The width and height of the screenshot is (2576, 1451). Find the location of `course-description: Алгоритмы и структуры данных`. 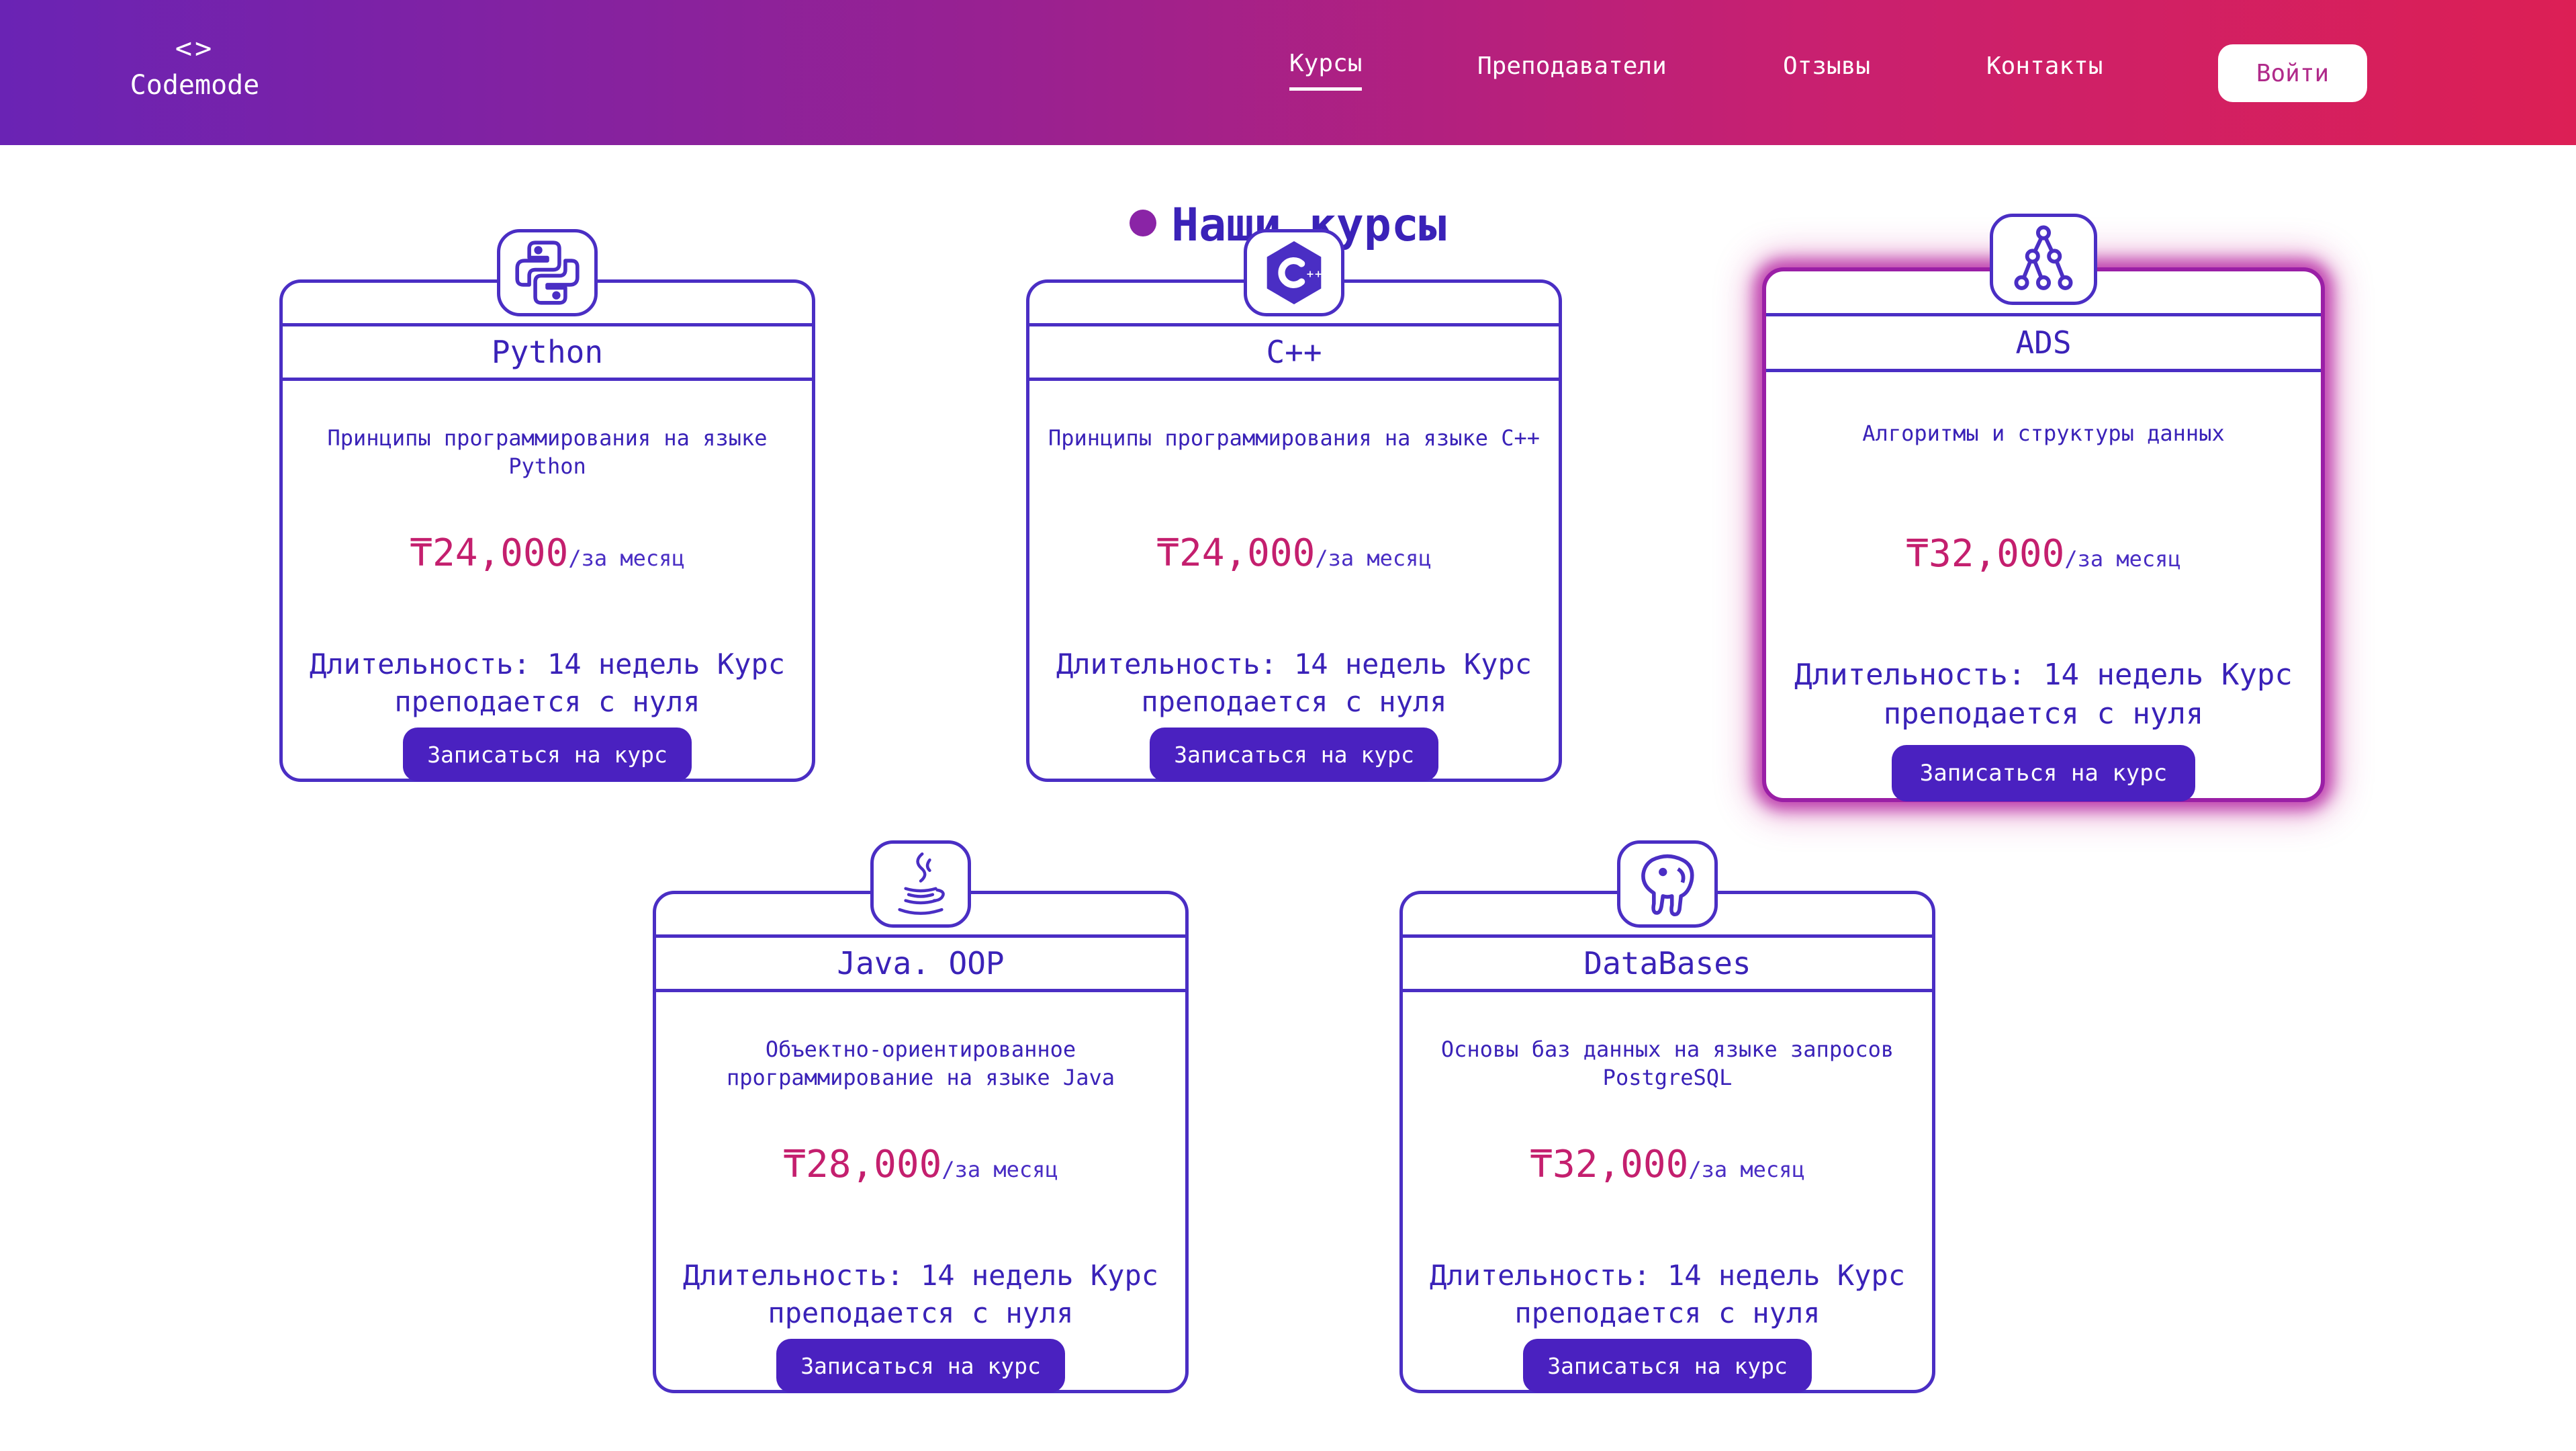

course-description: Алгоритмы и структуры данных is located at coordinates (2043, 433).